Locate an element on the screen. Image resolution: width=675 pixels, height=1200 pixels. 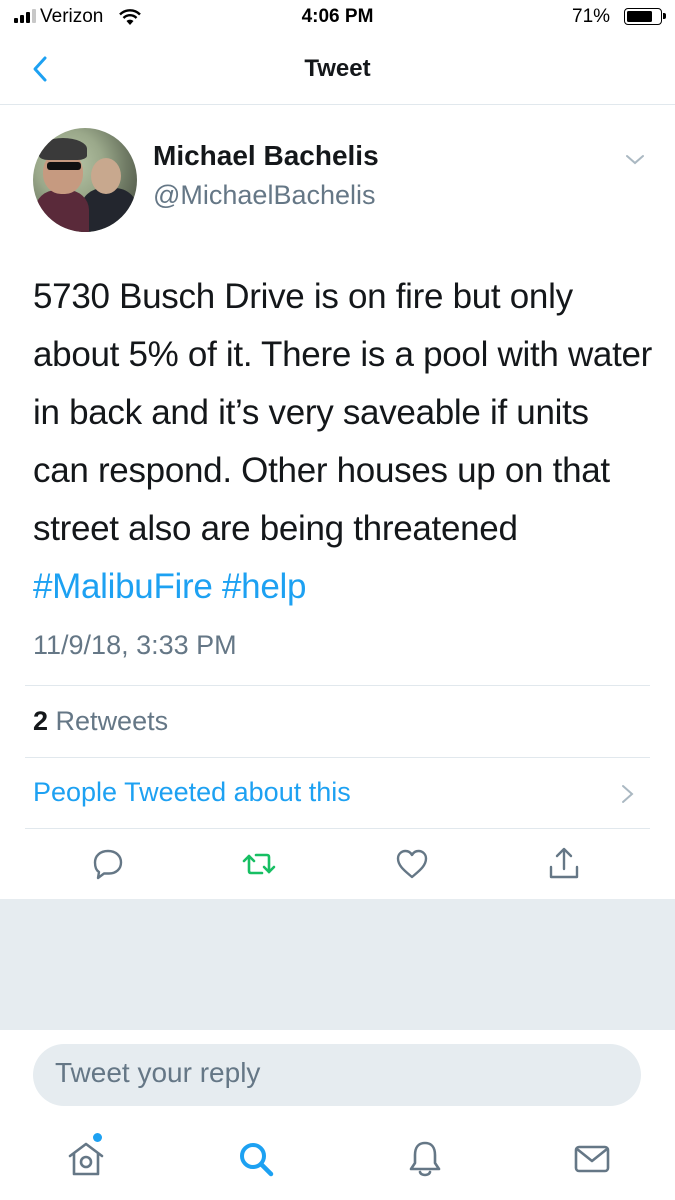
retweet-icon is located at coordinates (259, 864).